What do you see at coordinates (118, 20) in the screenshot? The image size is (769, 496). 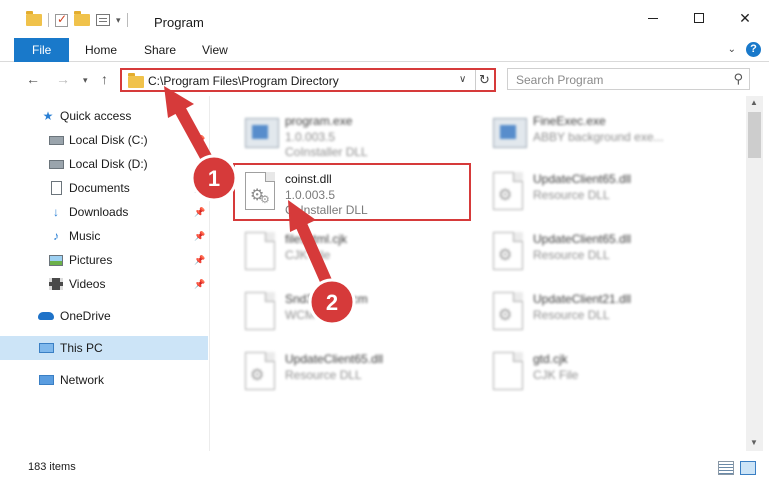 I see `customize-toolbar-dropdown-icon: ▾` at bounding box center [118, 20].